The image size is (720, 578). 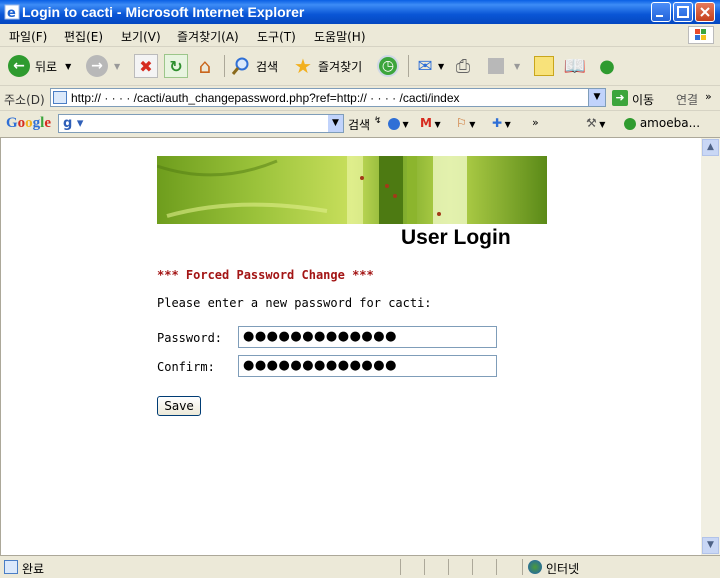 What do you see at coordinates (83, 36) in the screenshot?
I see `menu-edit: 편집(E)` at bounding box center [83, 36].